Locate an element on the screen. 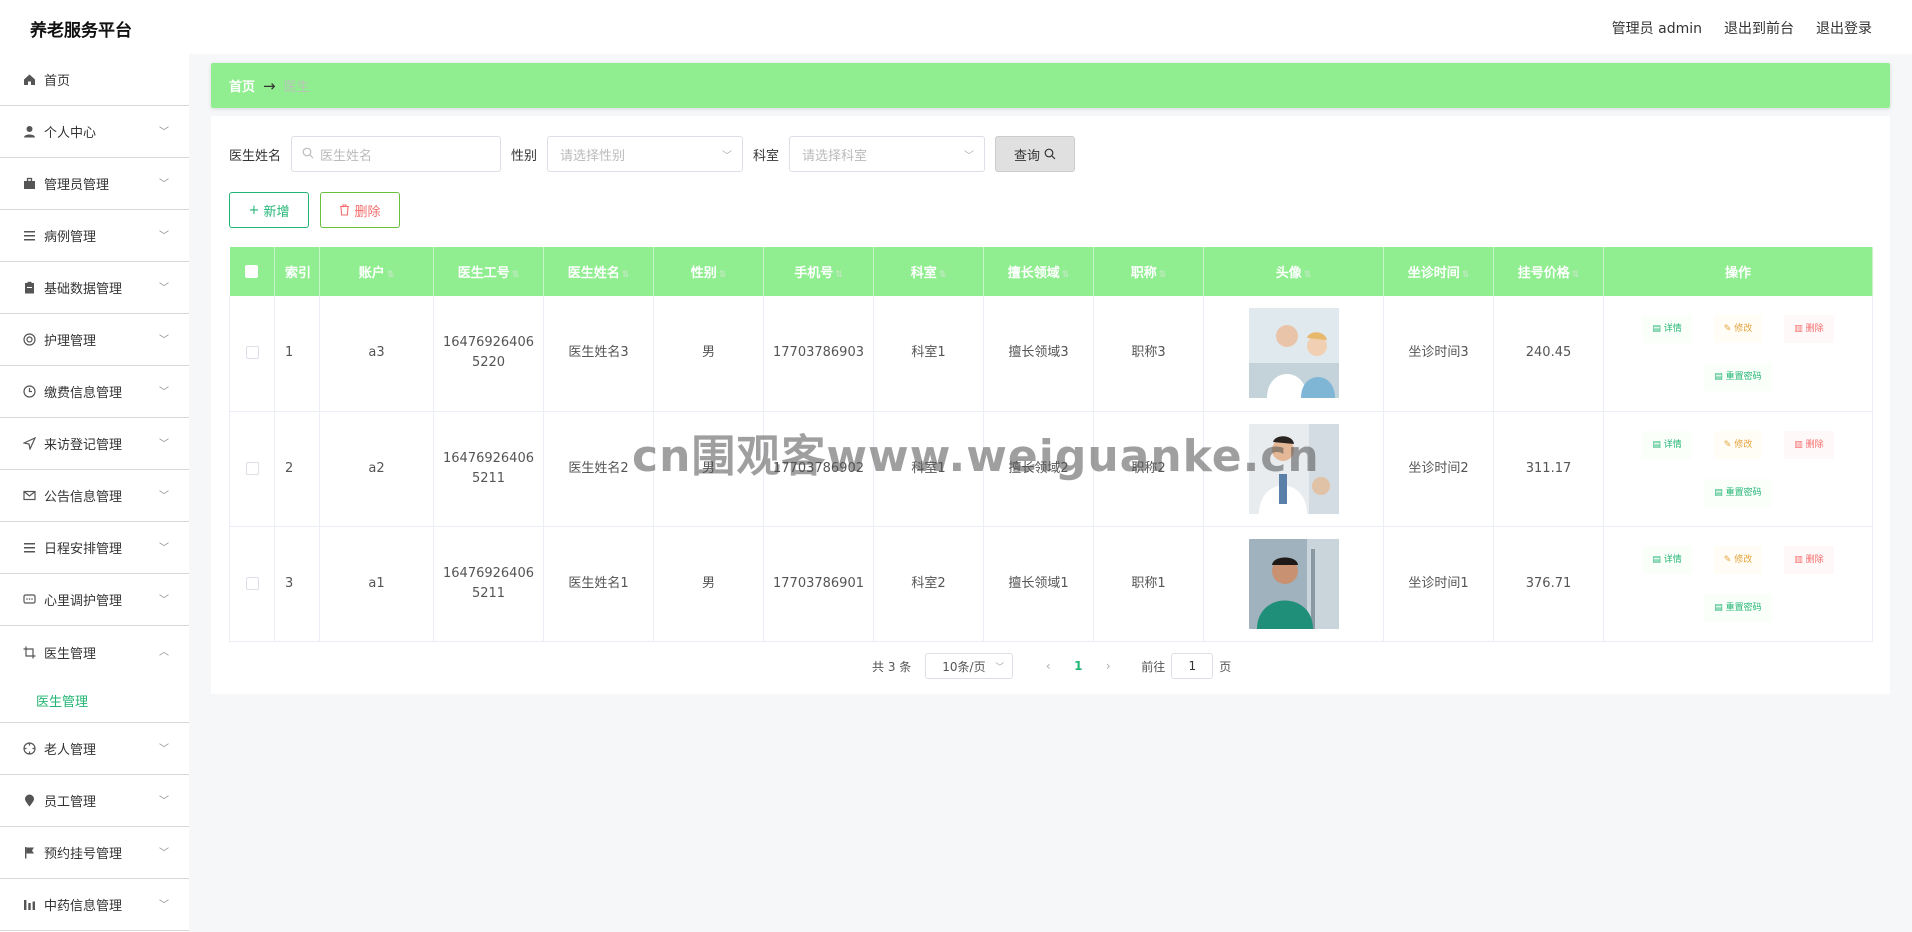  query-button: 查询 is located at coordinates (1035, 154).